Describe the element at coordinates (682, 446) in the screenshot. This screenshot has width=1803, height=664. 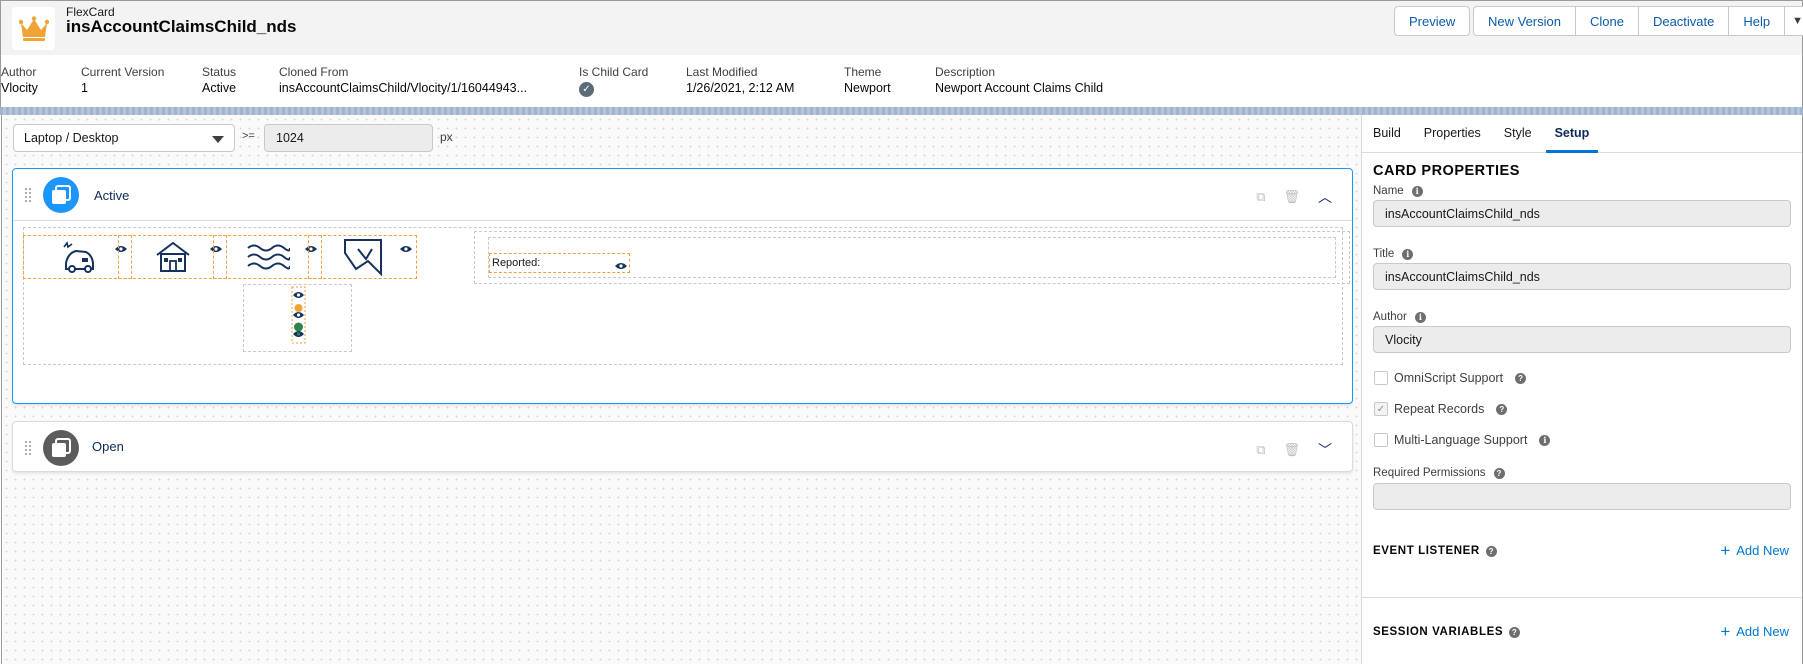
I see `state-card-open: Open ⧉ 🗑 ﹀` at that location.